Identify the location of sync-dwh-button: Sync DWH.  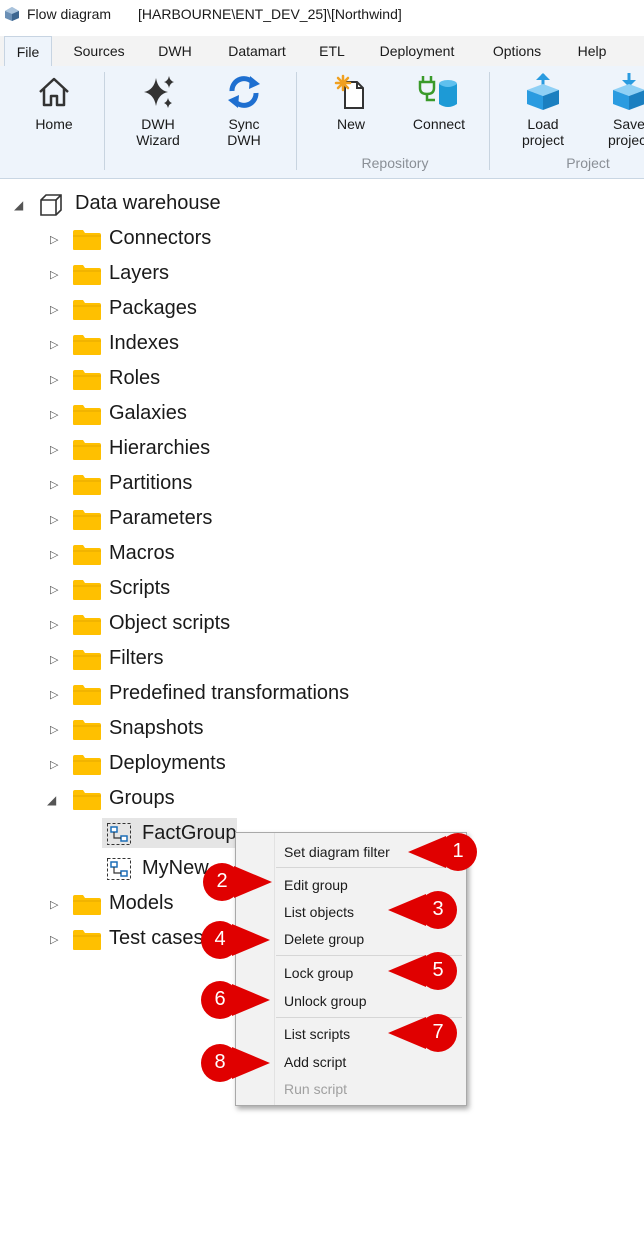
(244, 110).